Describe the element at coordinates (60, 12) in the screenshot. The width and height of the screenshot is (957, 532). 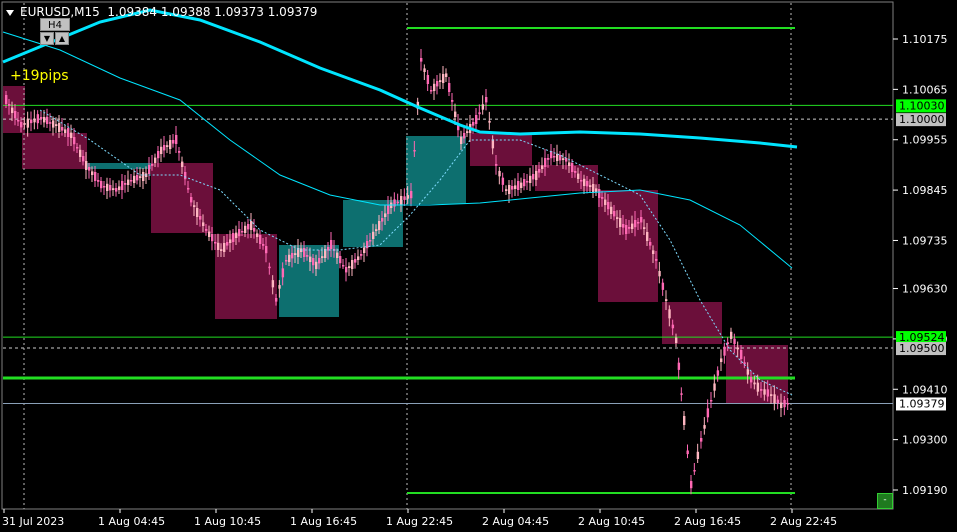
I see `symbol-label: EURUSD,M15` at that location.